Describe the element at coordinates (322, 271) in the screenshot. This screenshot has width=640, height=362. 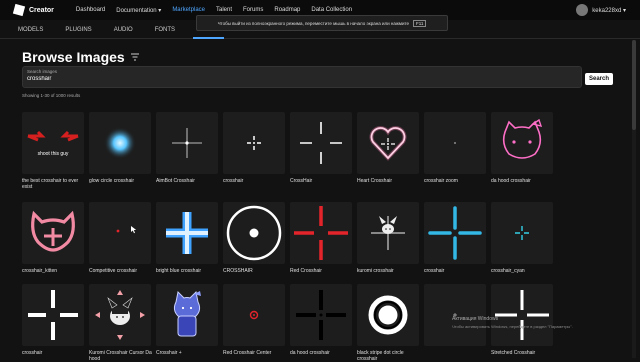
I see `asset-name: Red Crosshair` at that location.